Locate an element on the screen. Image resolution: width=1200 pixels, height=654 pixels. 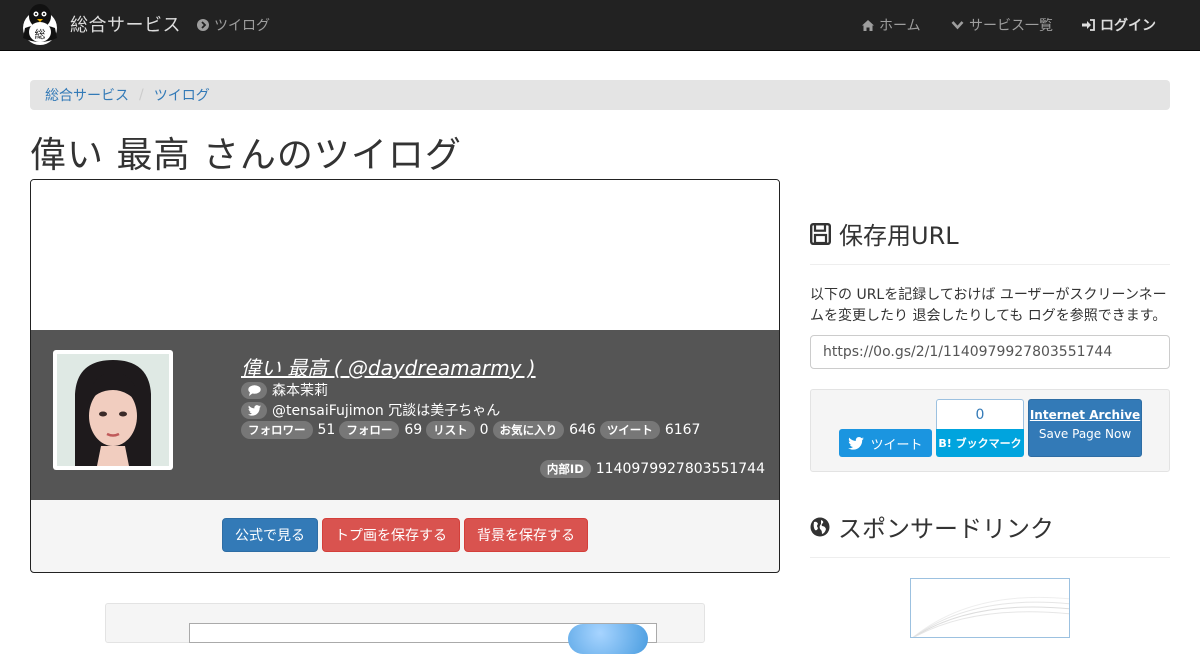
nav-tweetlog-label: ツイログ is located at coordinates (242, 26).